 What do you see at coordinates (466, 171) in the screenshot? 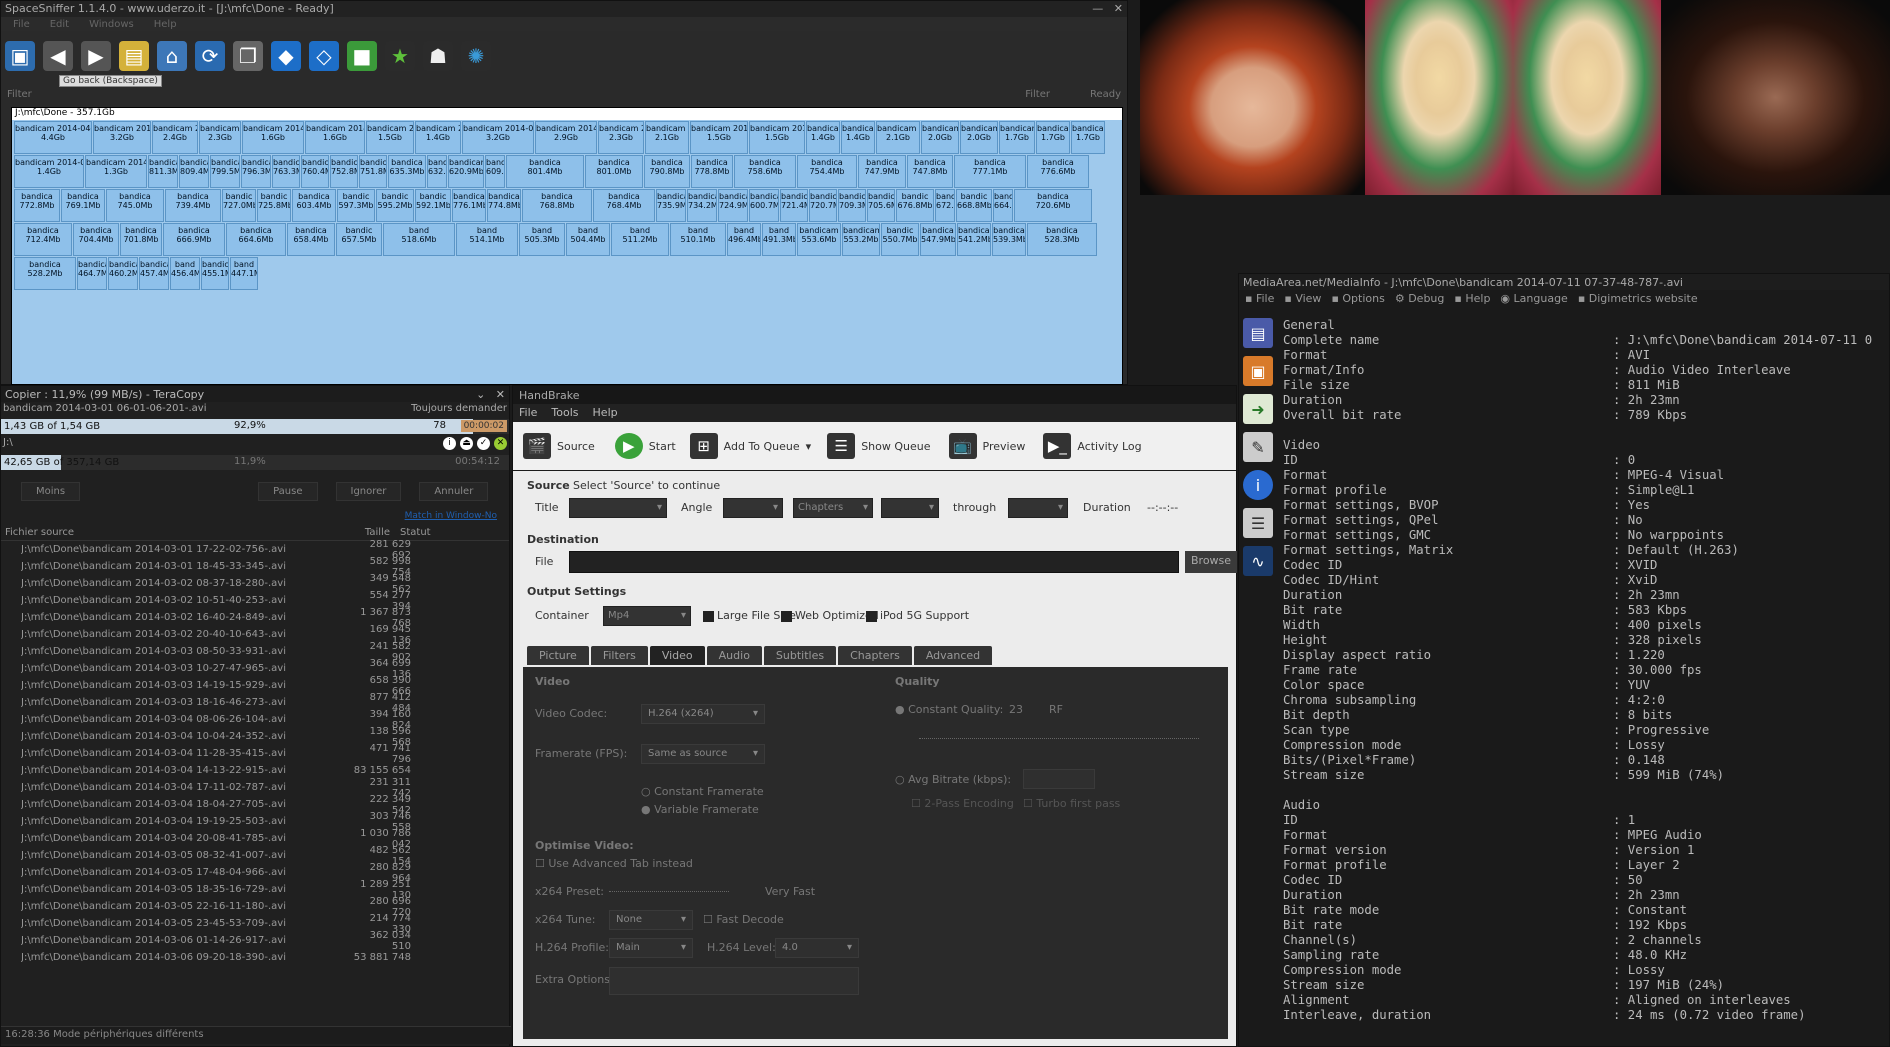
I see `treemap-cell: bandicam620.9Mb` at bounding box center [466, 171].